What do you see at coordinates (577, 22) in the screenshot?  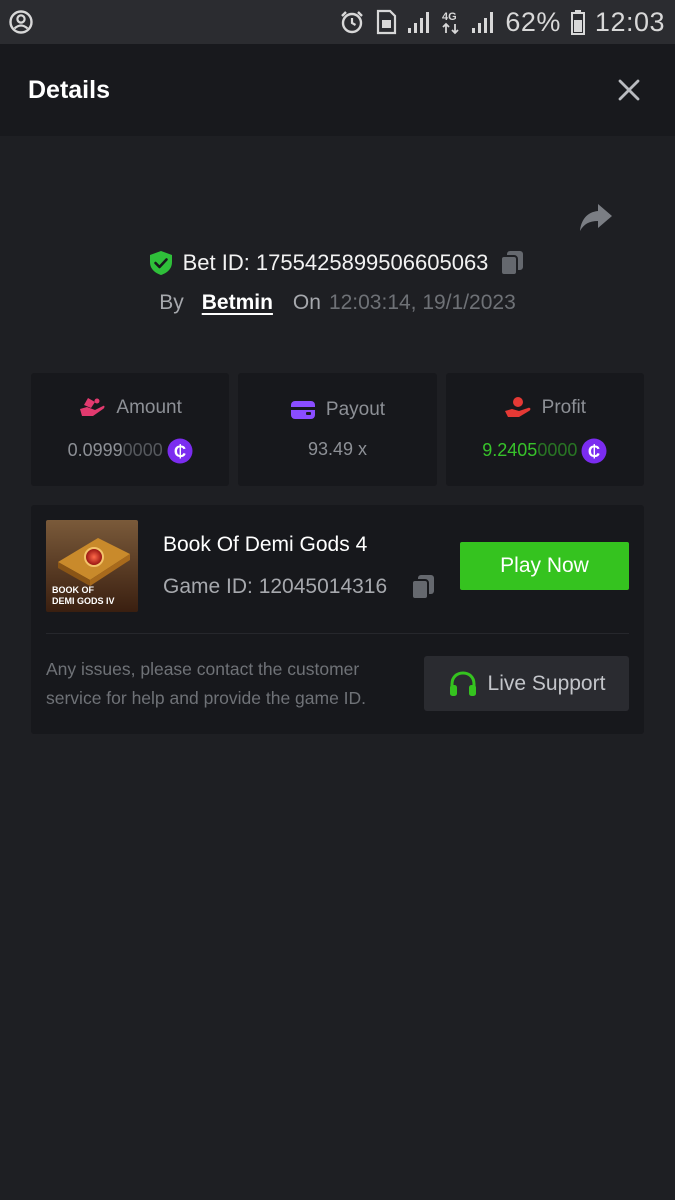 I see `battery-icon` at bounding box center [577, 22].